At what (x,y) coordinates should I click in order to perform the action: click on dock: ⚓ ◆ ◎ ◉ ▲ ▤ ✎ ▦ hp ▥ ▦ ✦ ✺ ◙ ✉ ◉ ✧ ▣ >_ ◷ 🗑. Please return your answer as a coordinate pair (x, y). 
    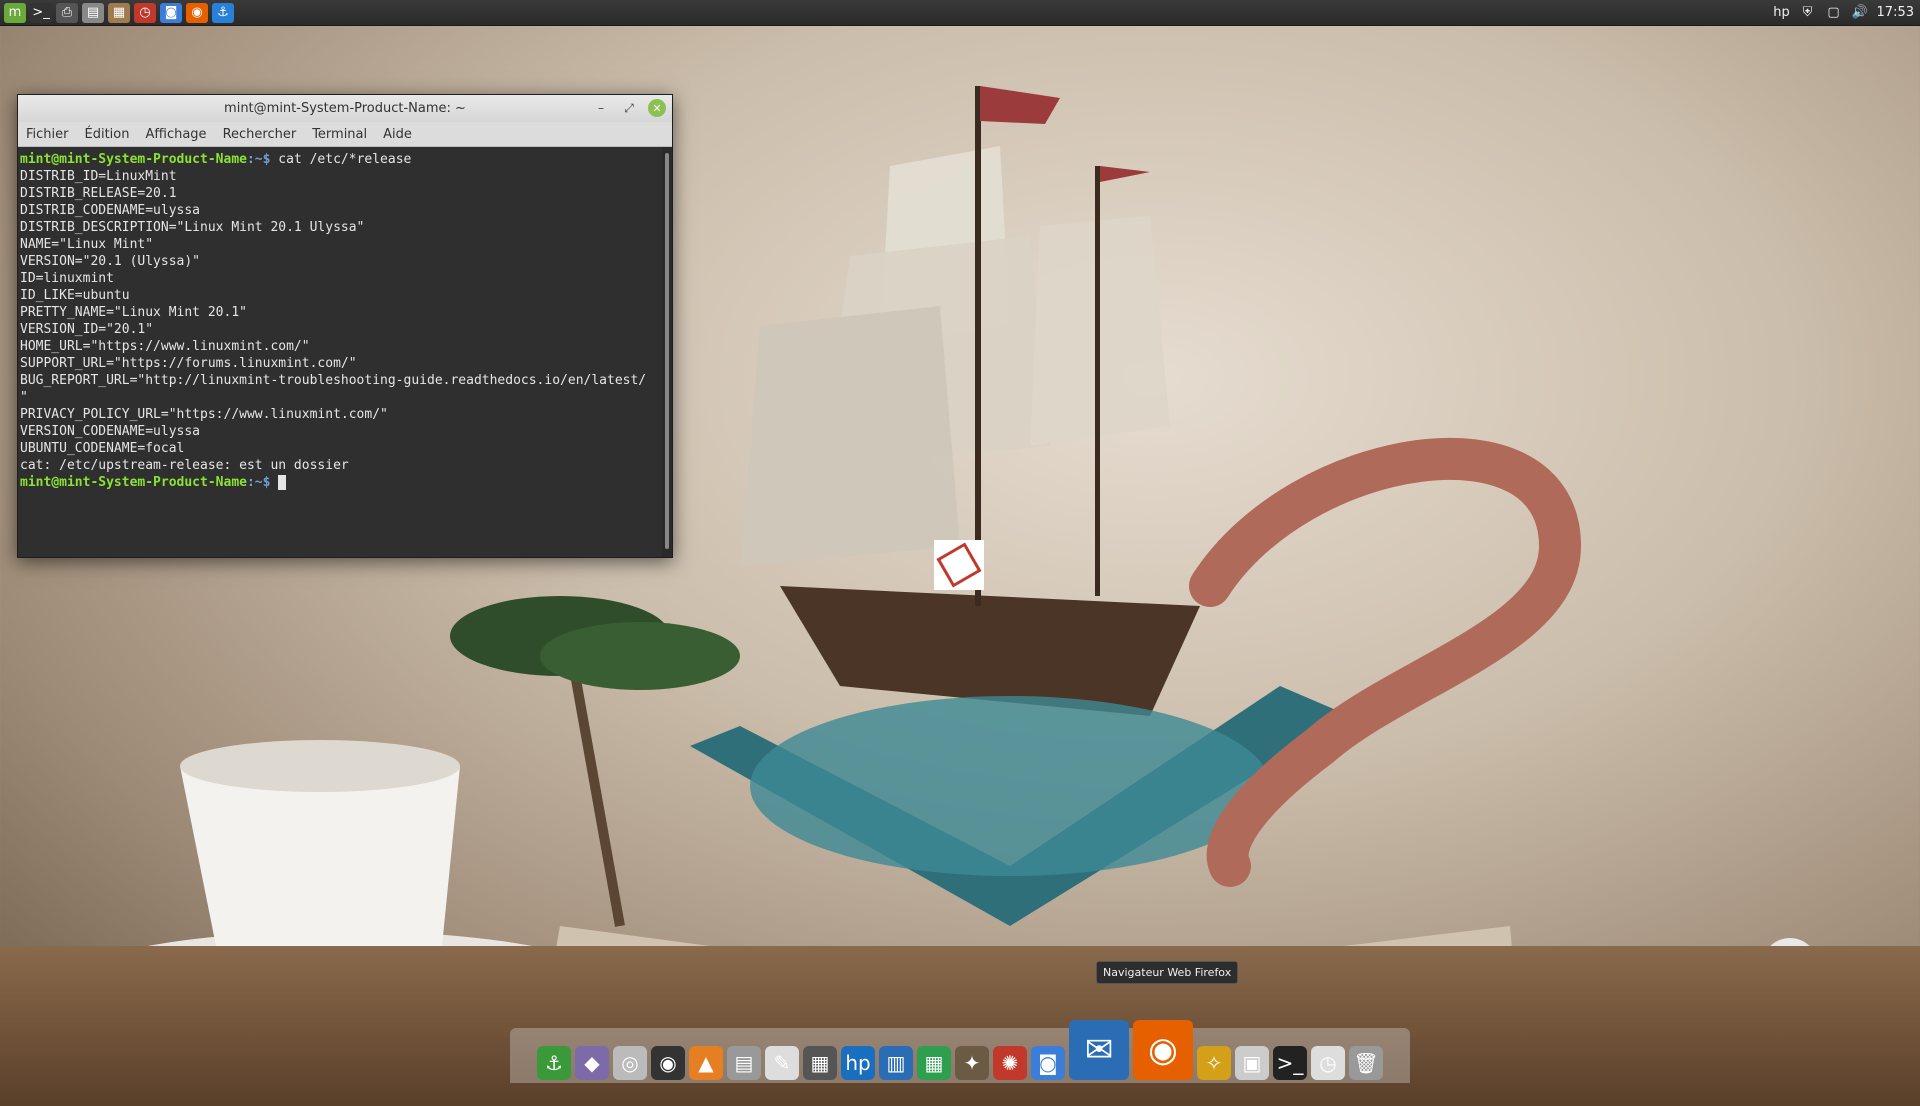
    Looking at the image, I should click on (960, 1051).